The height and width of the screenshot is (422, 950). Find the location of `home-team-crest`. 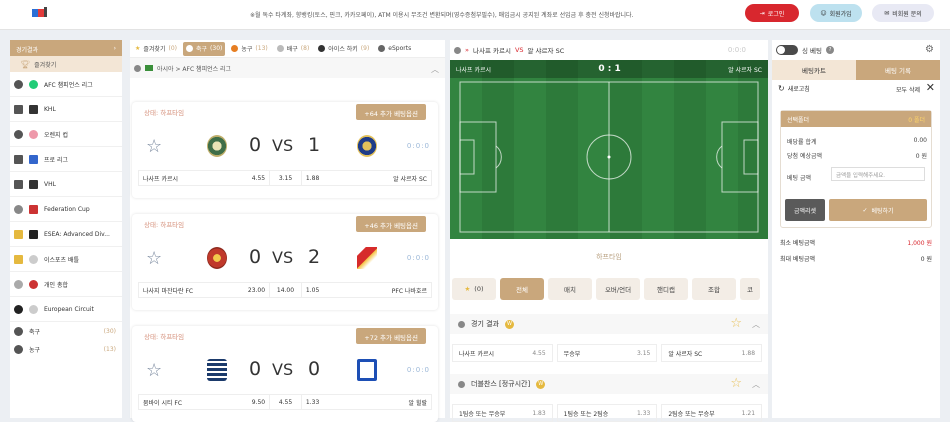

home-team-crest is located at coordinates (217, 258).